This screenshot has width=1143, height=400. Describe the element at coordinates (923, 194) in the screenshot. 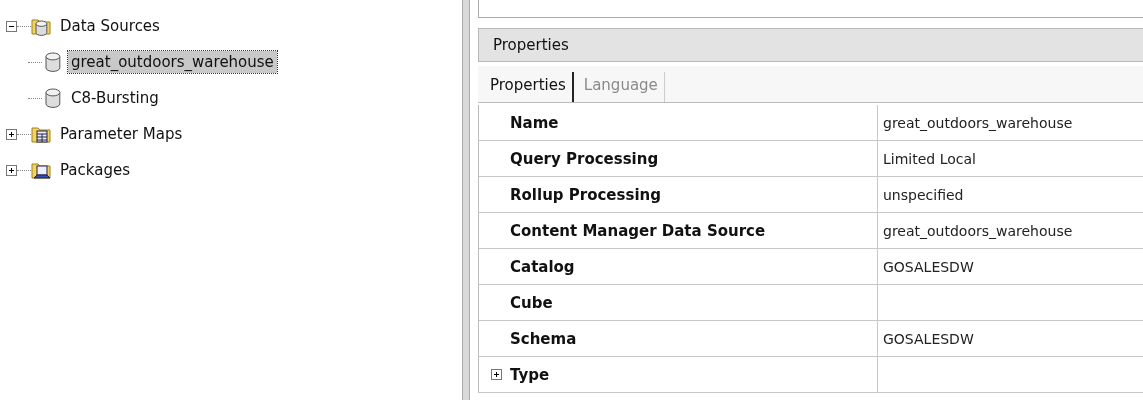

I see `property-value: unspecified` at that location.